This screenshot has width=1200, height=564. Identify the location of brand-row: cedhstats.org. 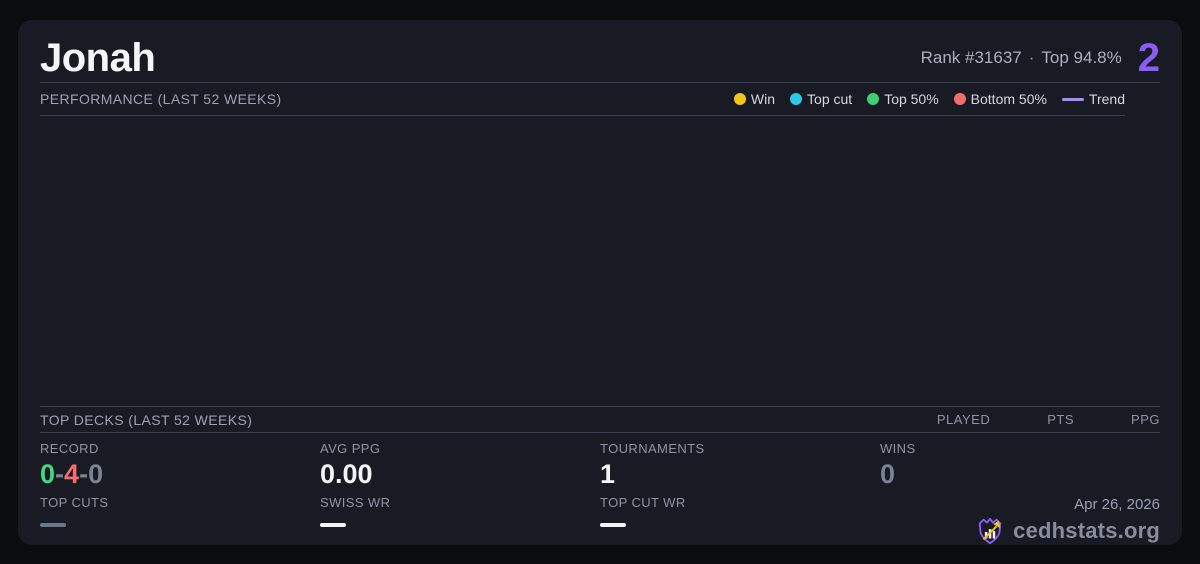
(1067, 531).